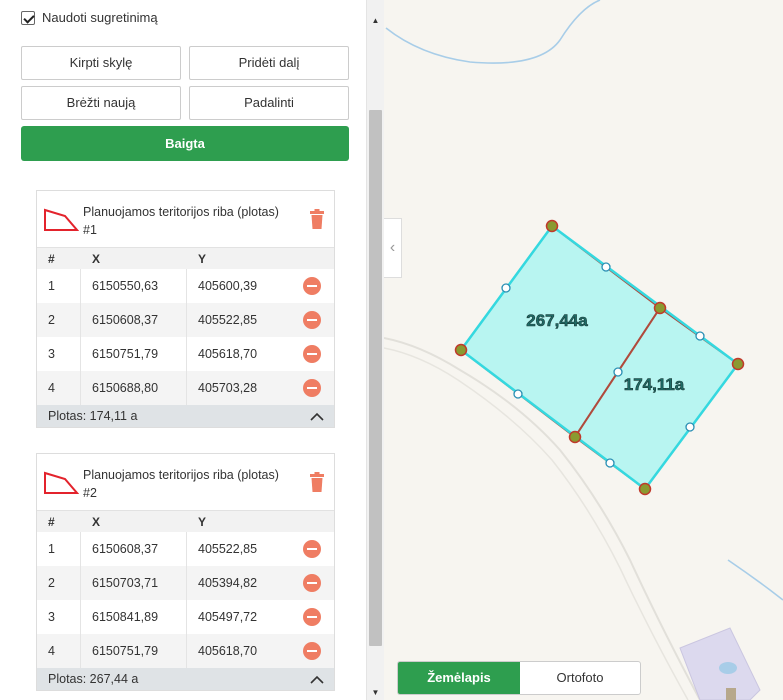 The height and width of the screenshot is (700, 783). I want to click on chevron-left-icon: ‹, so click(392, 247).